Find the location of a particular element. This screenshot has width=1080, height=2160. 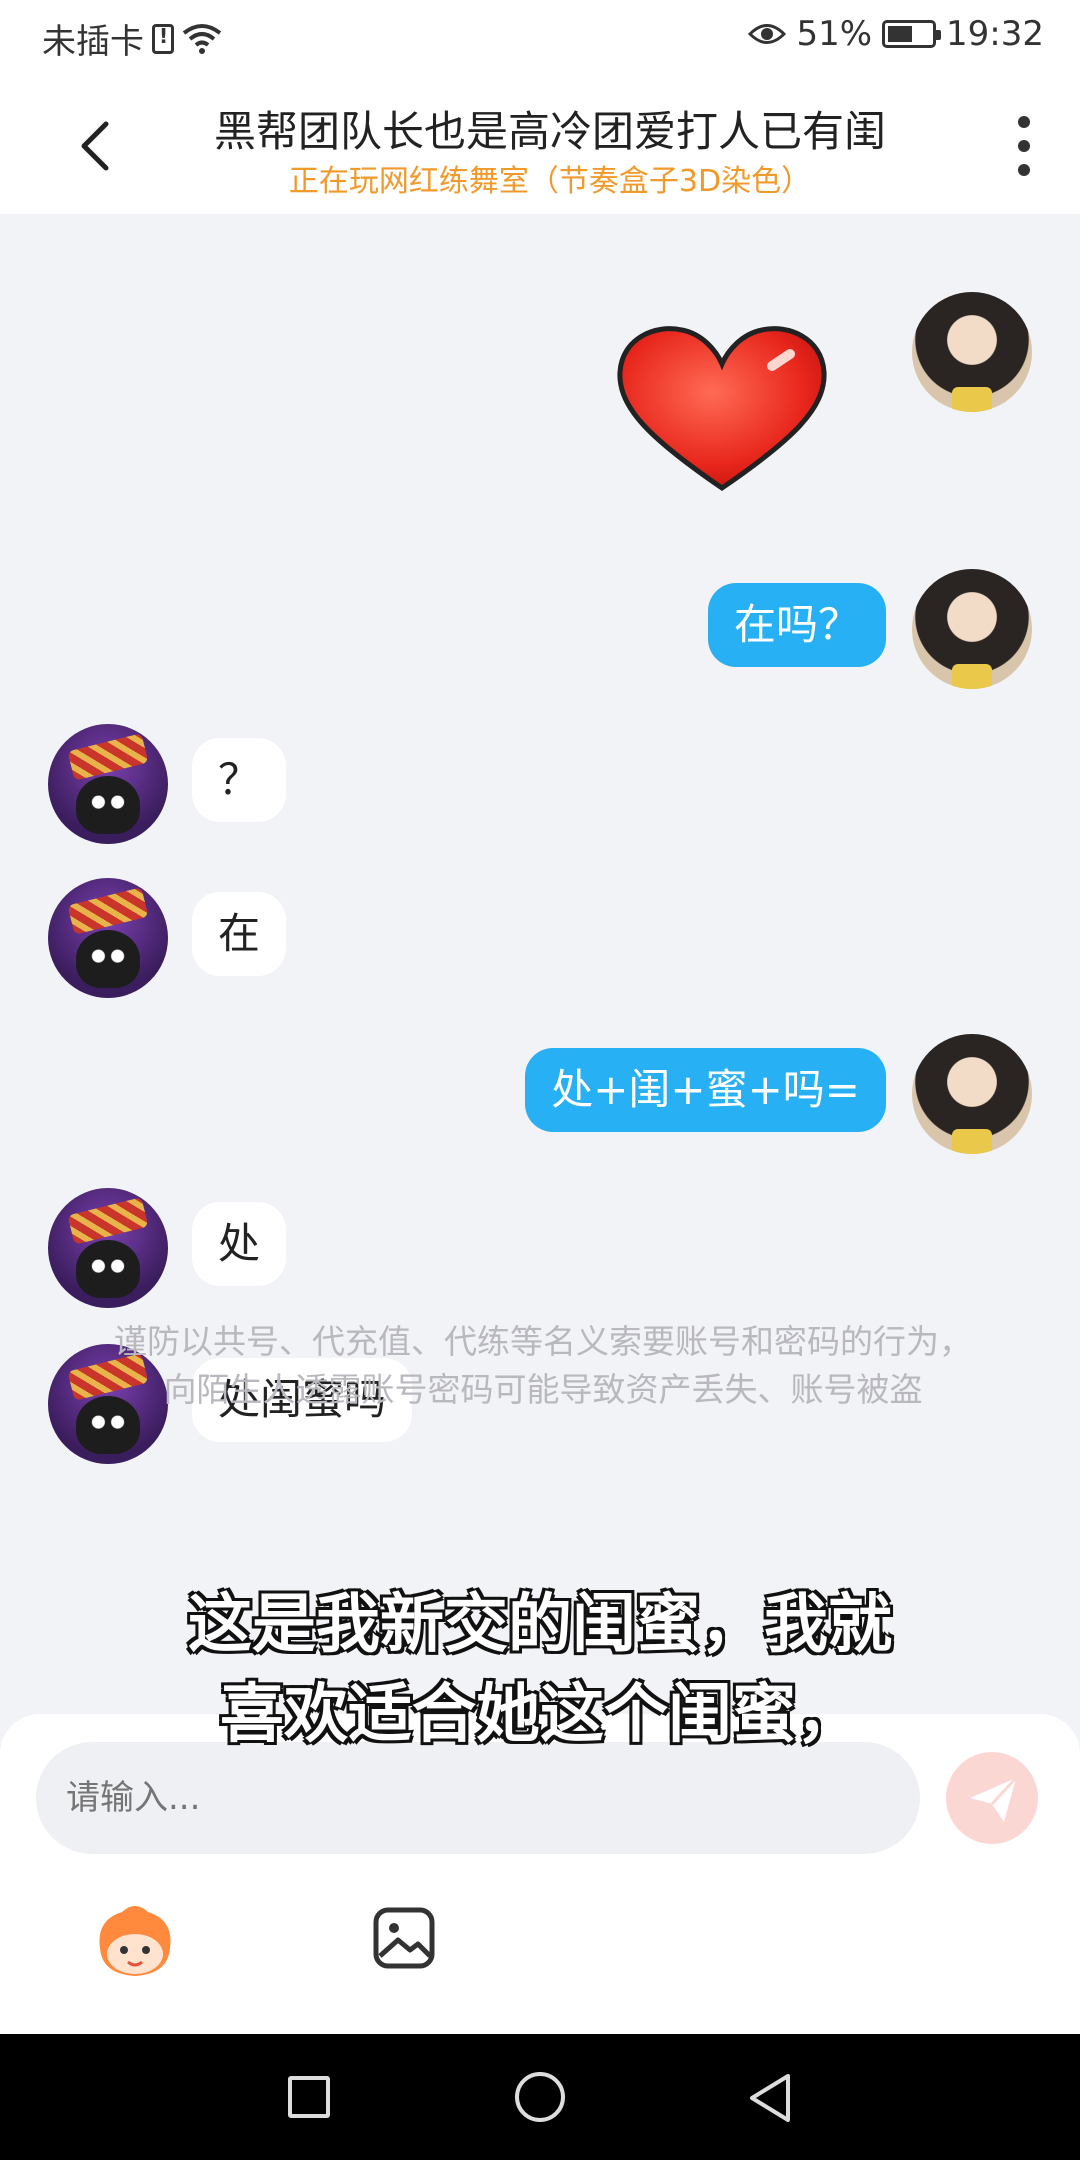

recent-apps-button is located at coordinates (309, 2097).